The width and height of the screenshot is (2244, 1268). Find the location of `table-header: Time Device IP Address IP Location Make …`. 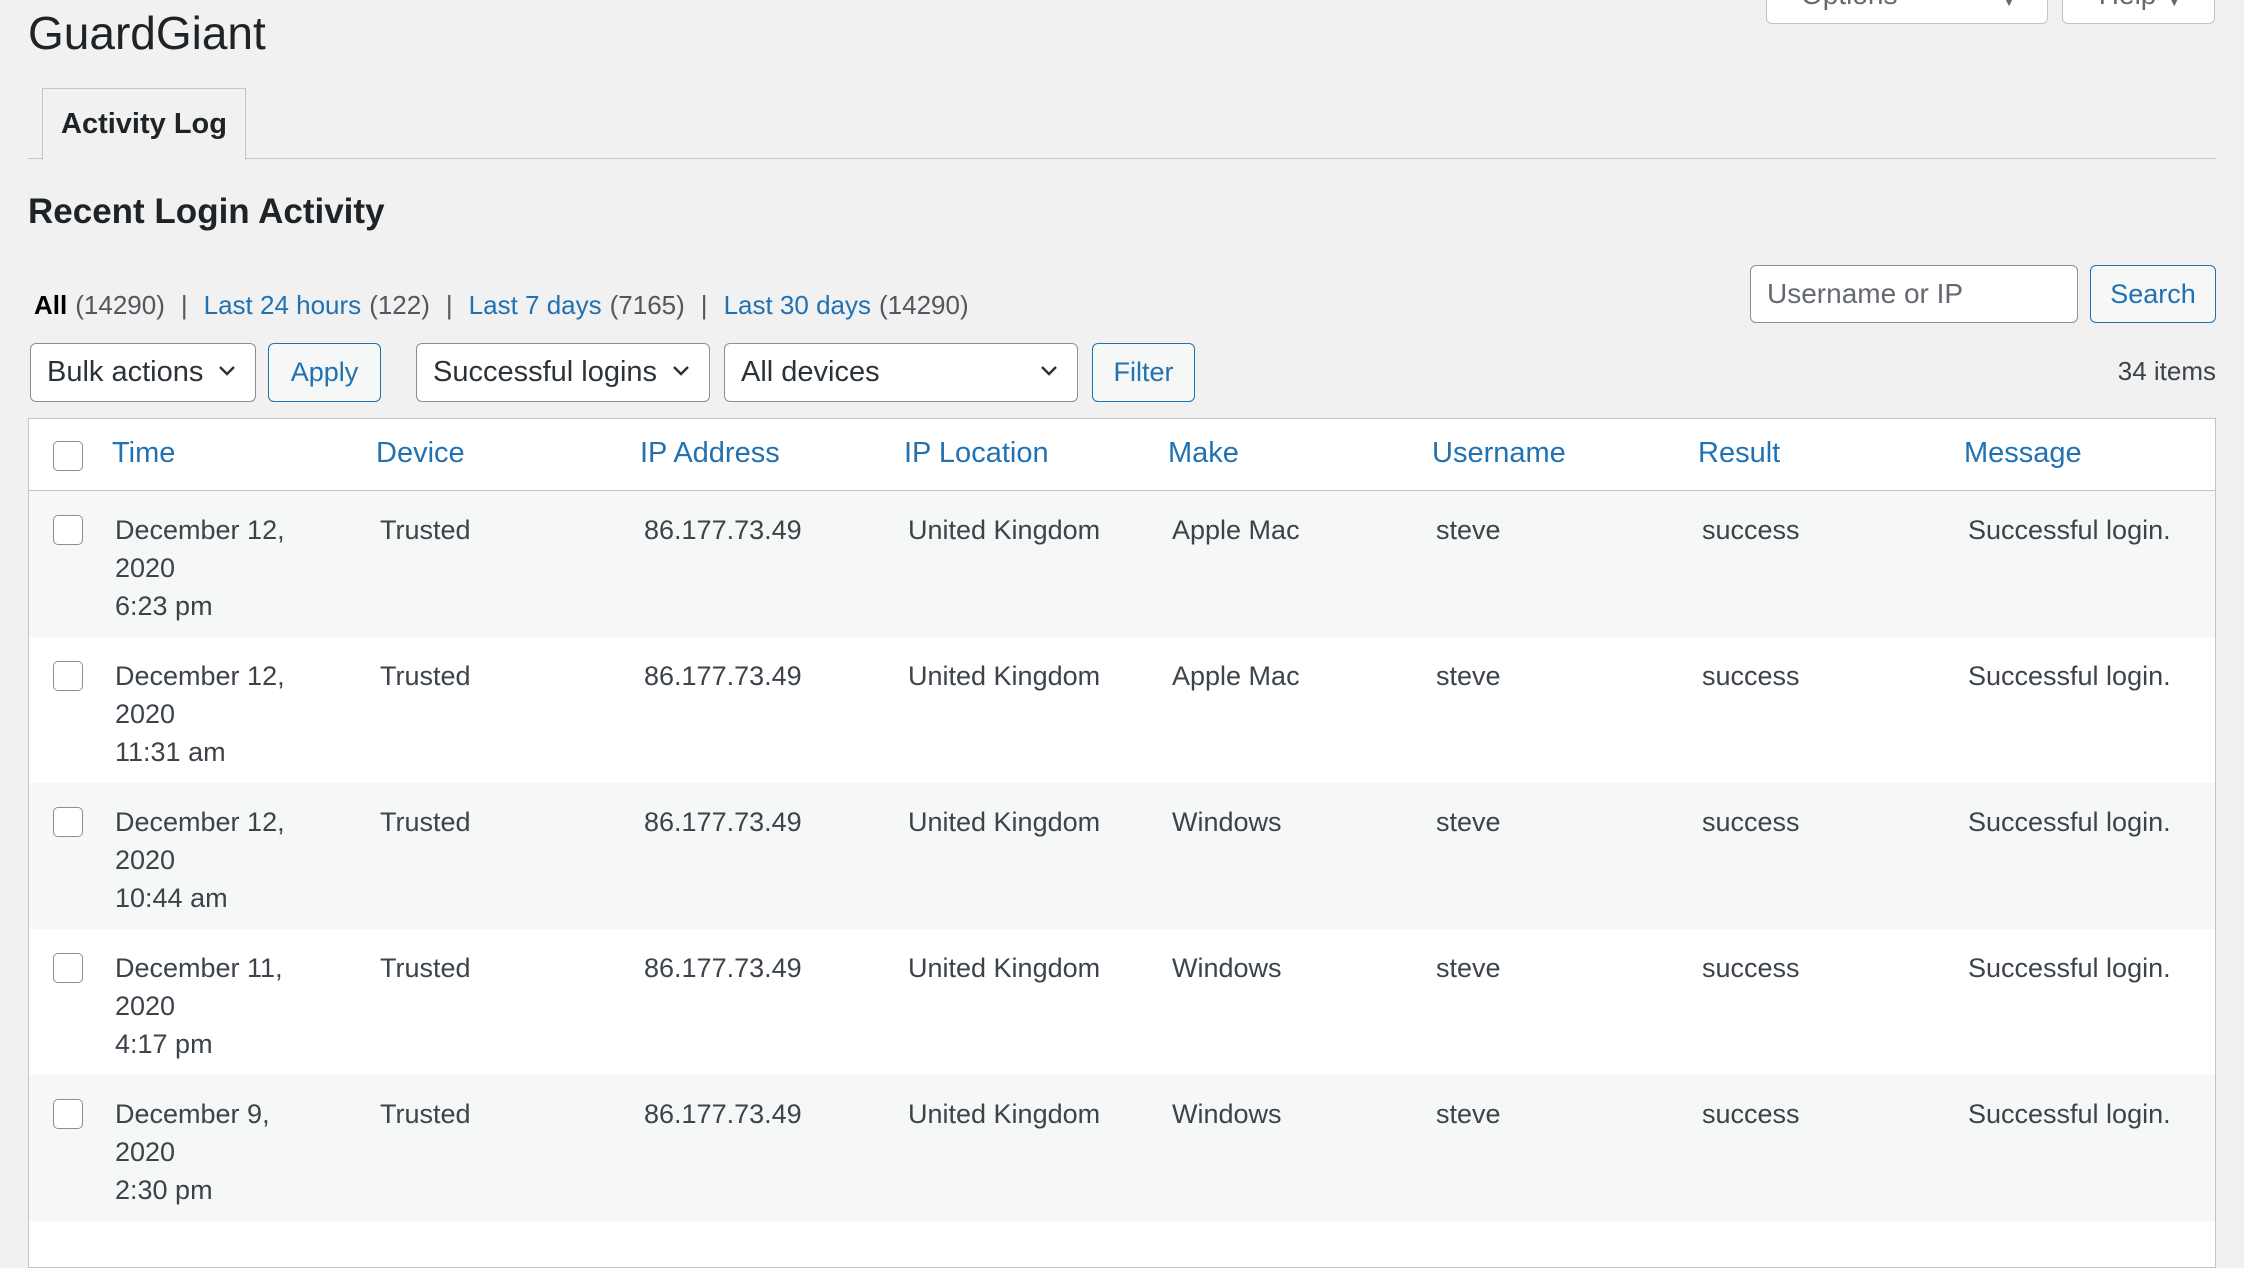

table-header: Time Device IP Address IP Location Make … is located at coordinates (1122, 455).